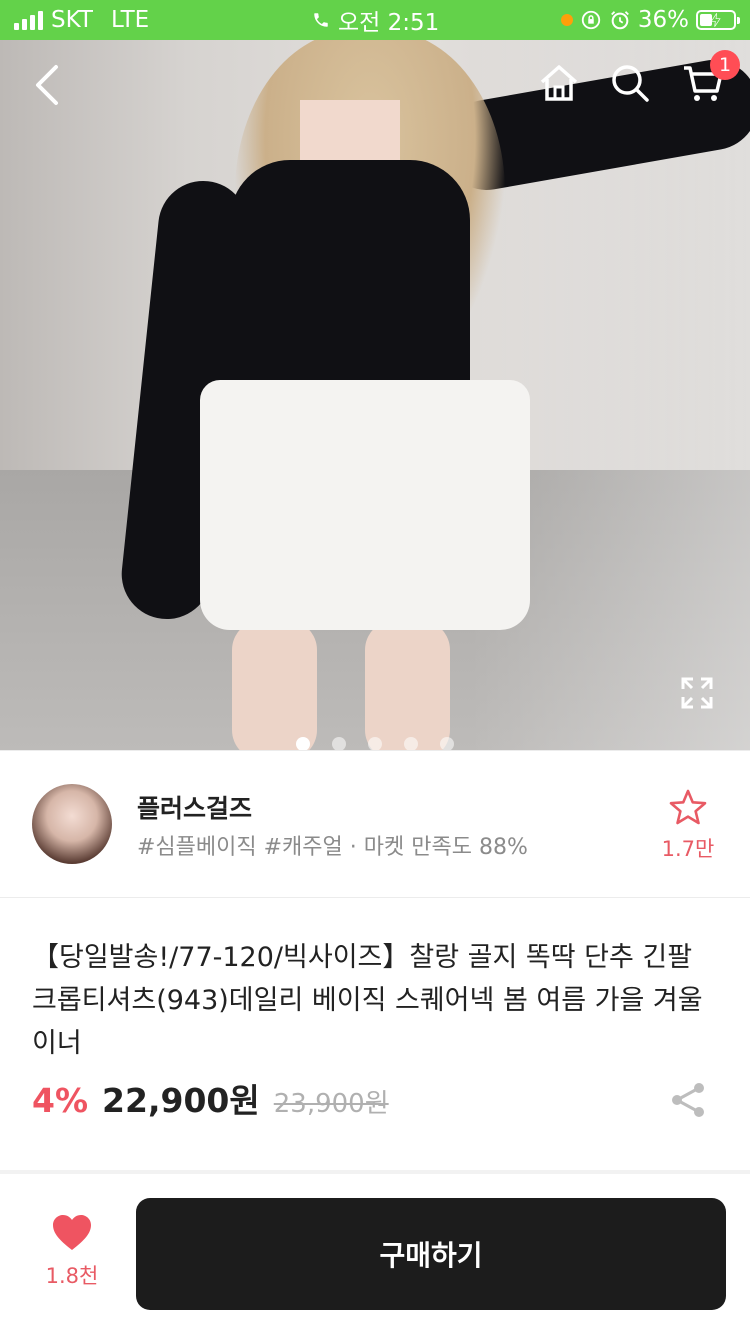 The height and width of the screenshot is (1334, 750). I want to click on seller-section: 플러스걸즈 #심플베이직 #캐주얼 · 마켓 만족도 88% 1.7만, so click(375, 824).